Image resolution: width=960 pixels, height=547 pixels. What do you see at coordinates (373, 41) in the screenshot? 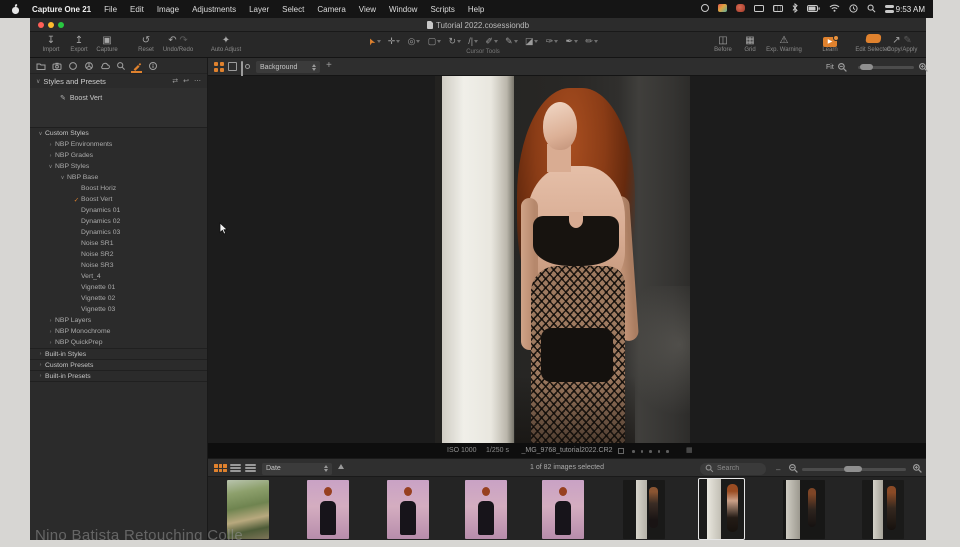
I see `select-tool: ➤` at bounding box center [373, 41].